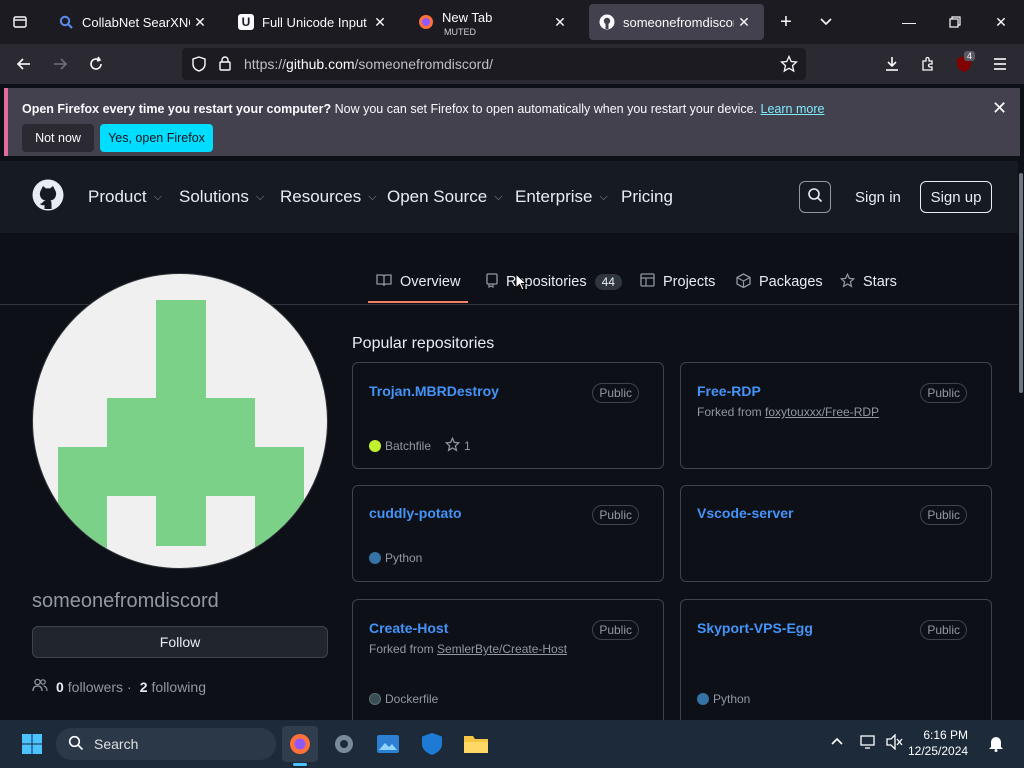 The image size is (1024, 768). I want to click on ublock-icon: 4, so click(964, 64).